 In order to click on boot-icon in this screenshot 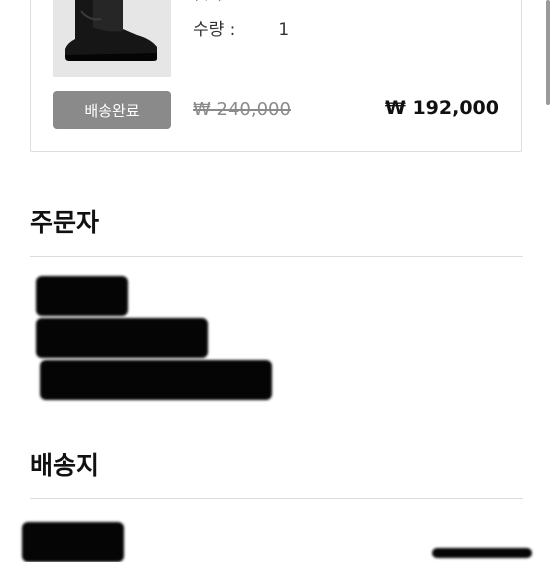, I will do `click(112, 38)`.